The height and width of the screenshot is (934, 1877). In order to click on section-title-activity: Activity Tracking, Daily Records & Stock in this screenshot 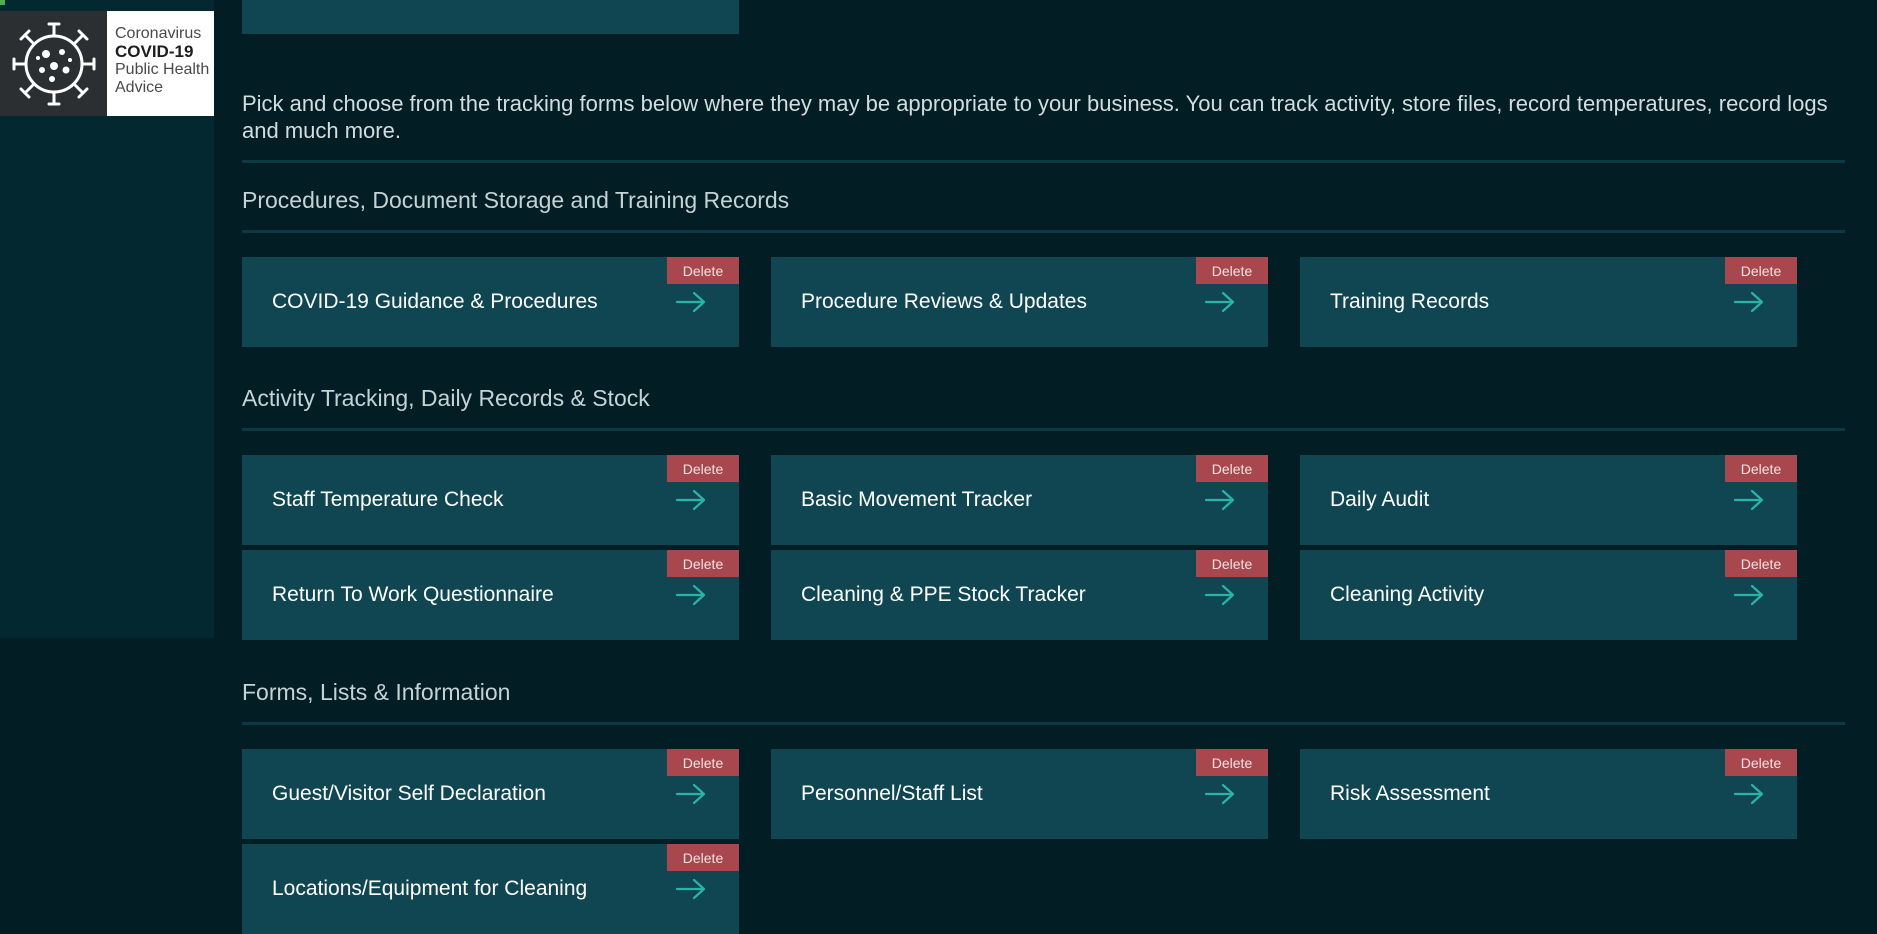, I will do `click(446, 398)`.